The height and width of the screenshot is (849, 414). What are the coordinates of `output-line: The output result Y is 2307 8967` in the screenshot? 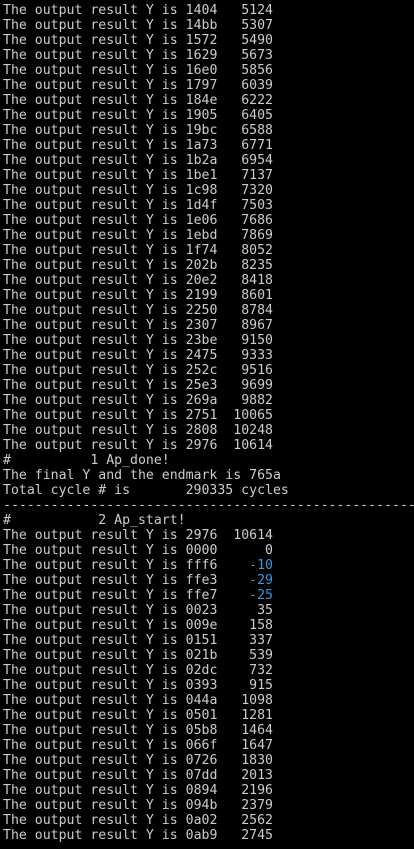 It's located at (208, 325).